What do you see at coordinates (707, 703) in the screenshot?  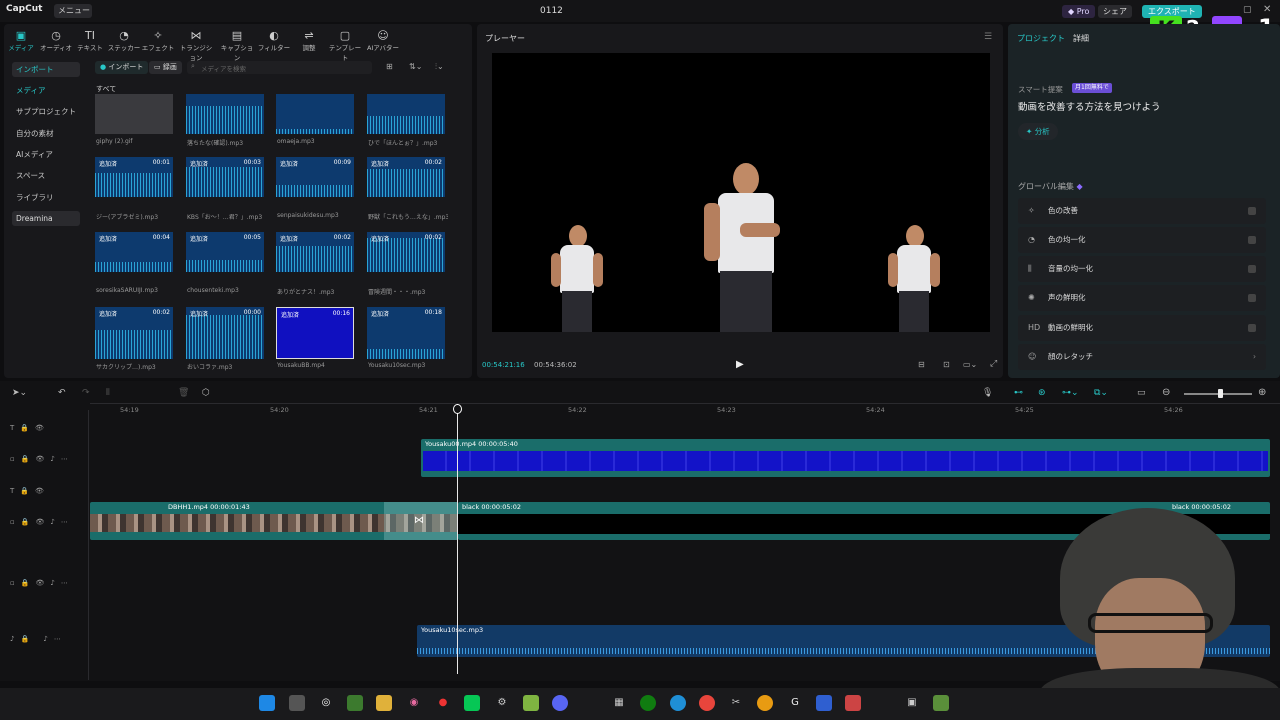 I see `chrome-icon` at bounding box center [707, 703].